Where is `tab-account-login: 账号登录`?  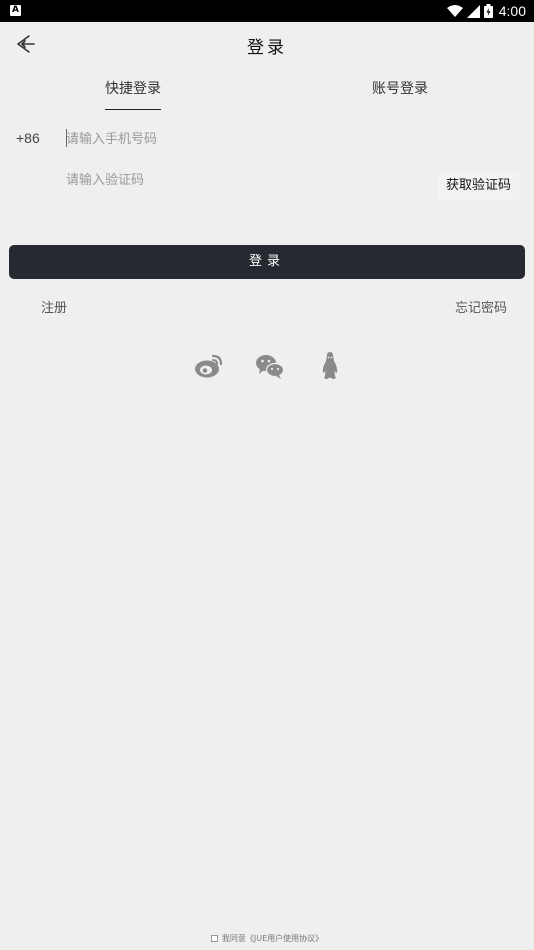 tab-account-login: 账号登录 is located at coordinates (400, 94).